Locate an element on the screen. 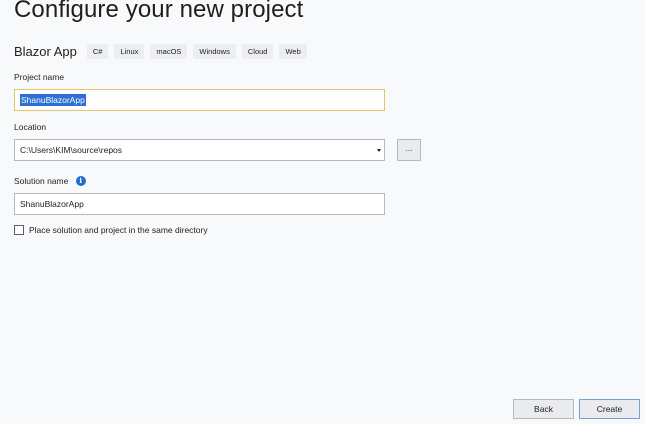 The height and width of the screenshot is (424, 645). location-combobox: C:\Users\KIM\source\repos is located at coordinates (199, 150).